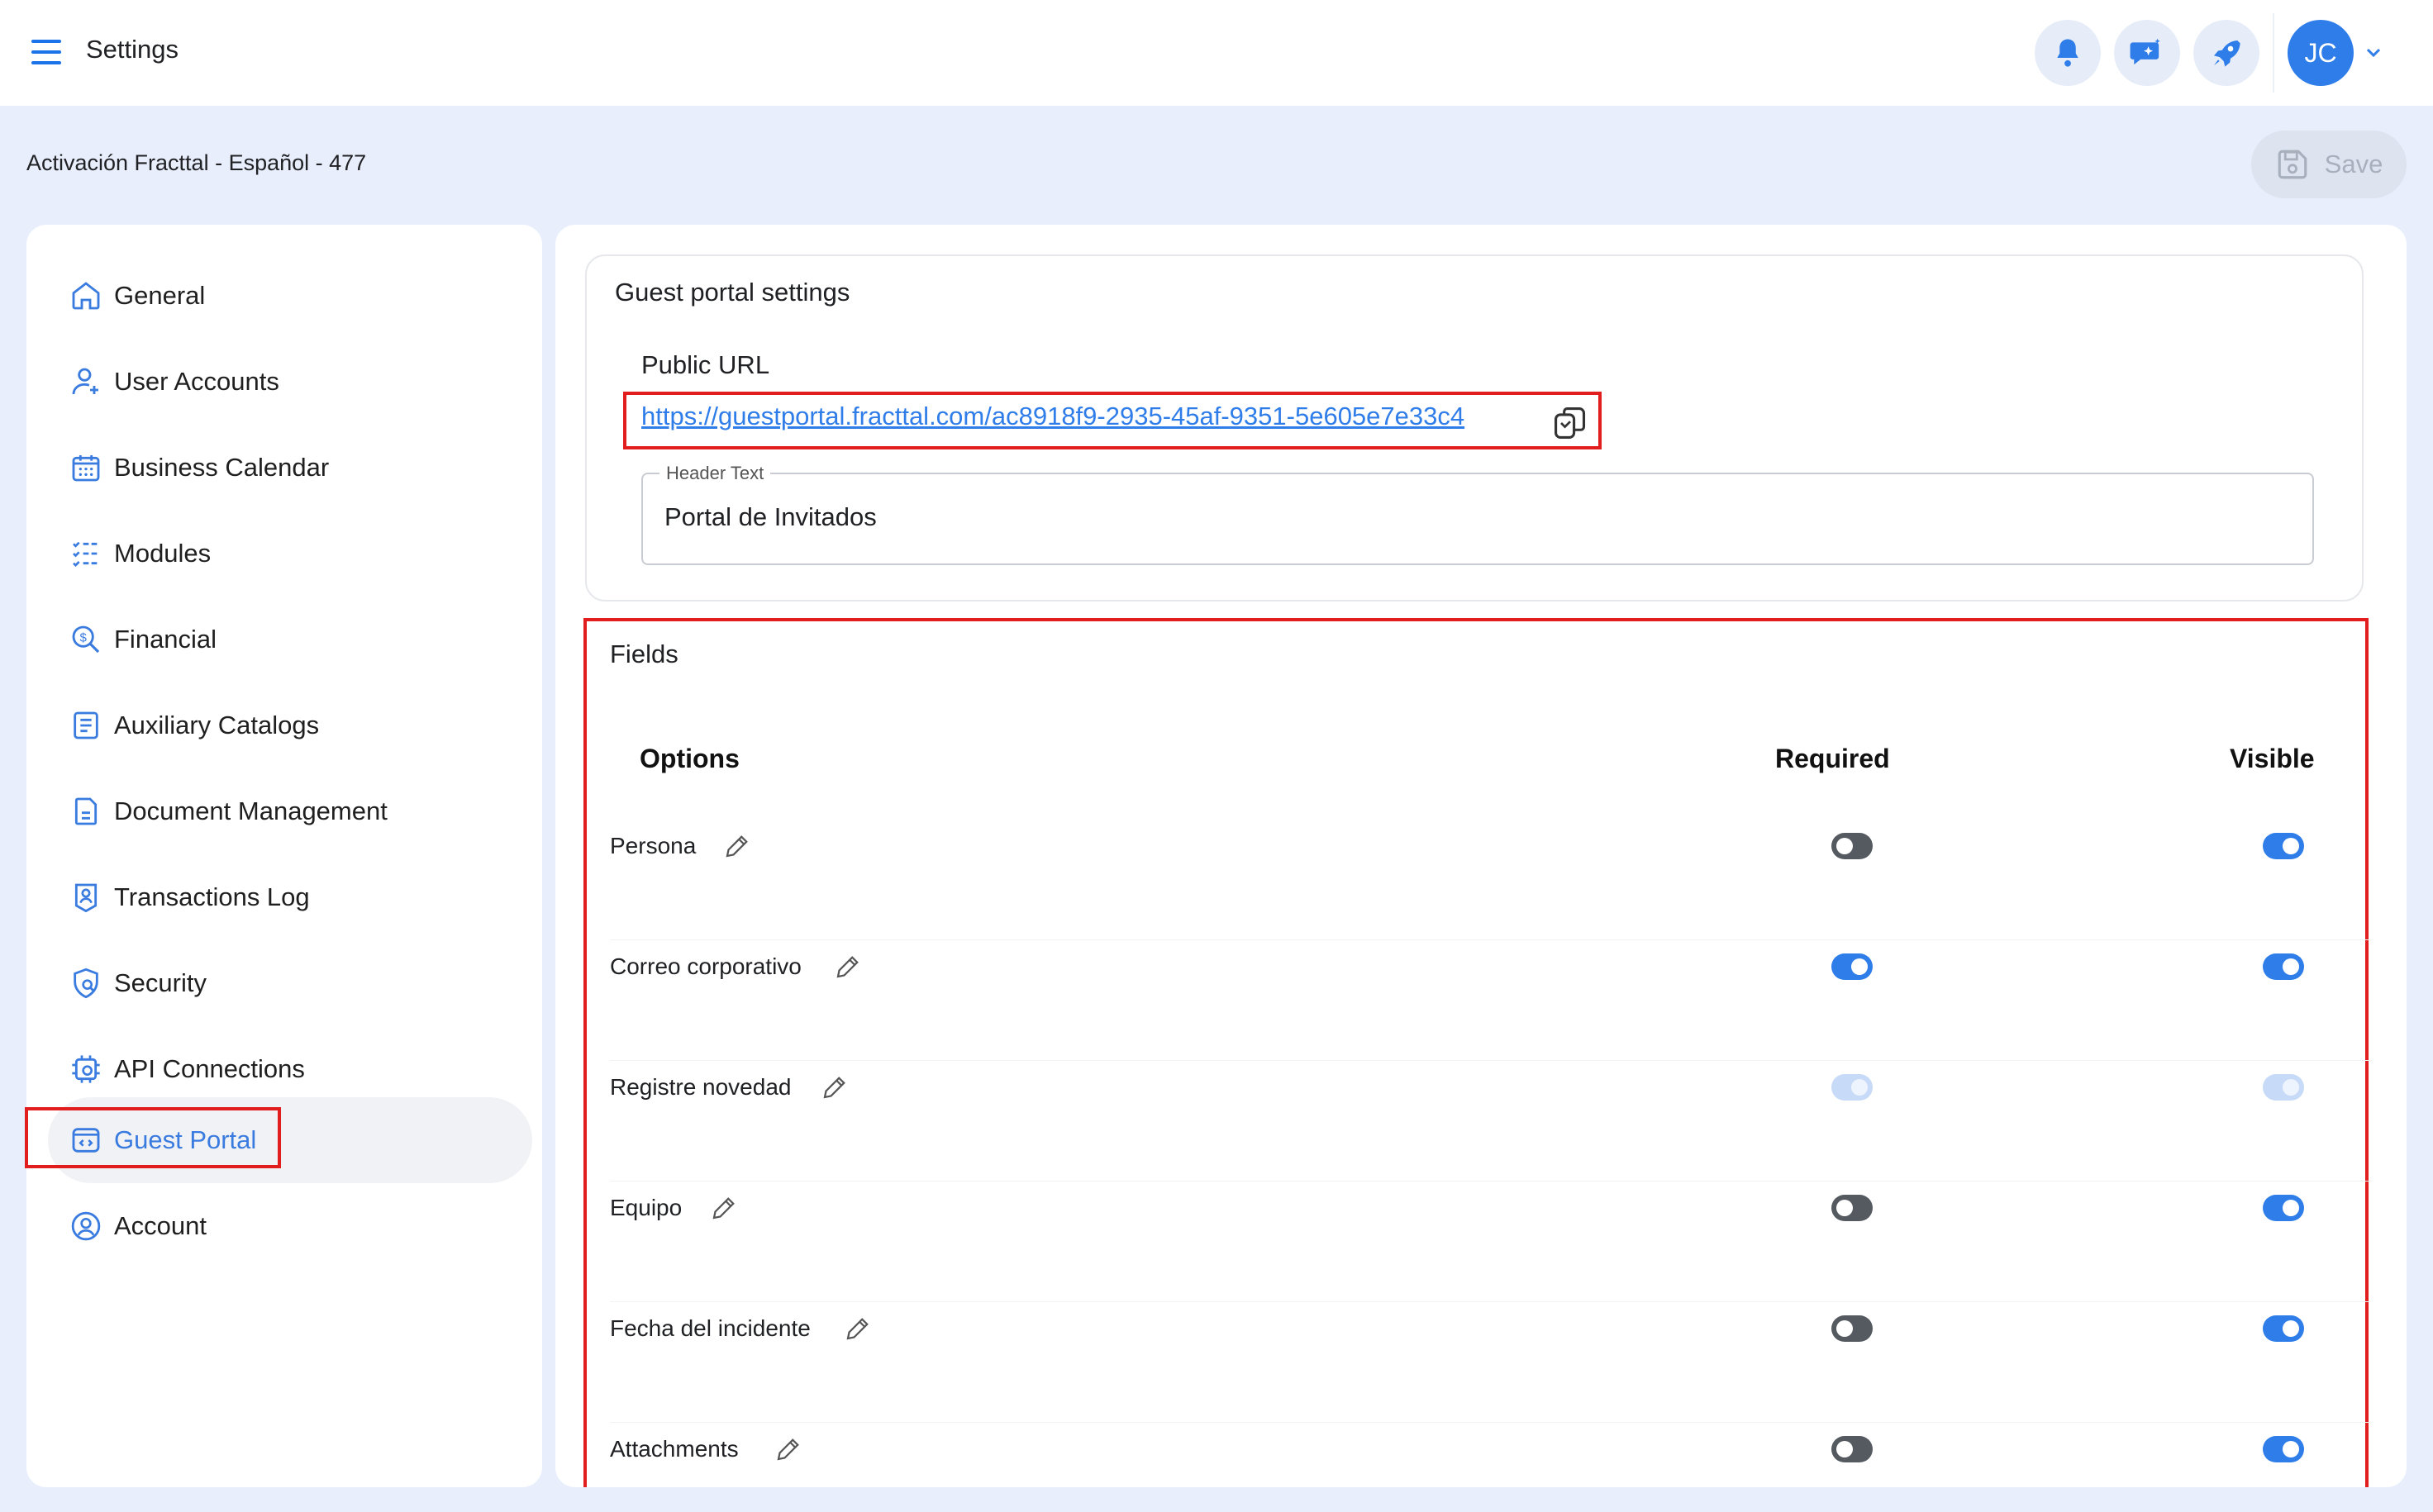  Describe the element at coordinates (86, 1226) in the screenshot. I see `account-circle-icon` at that location.